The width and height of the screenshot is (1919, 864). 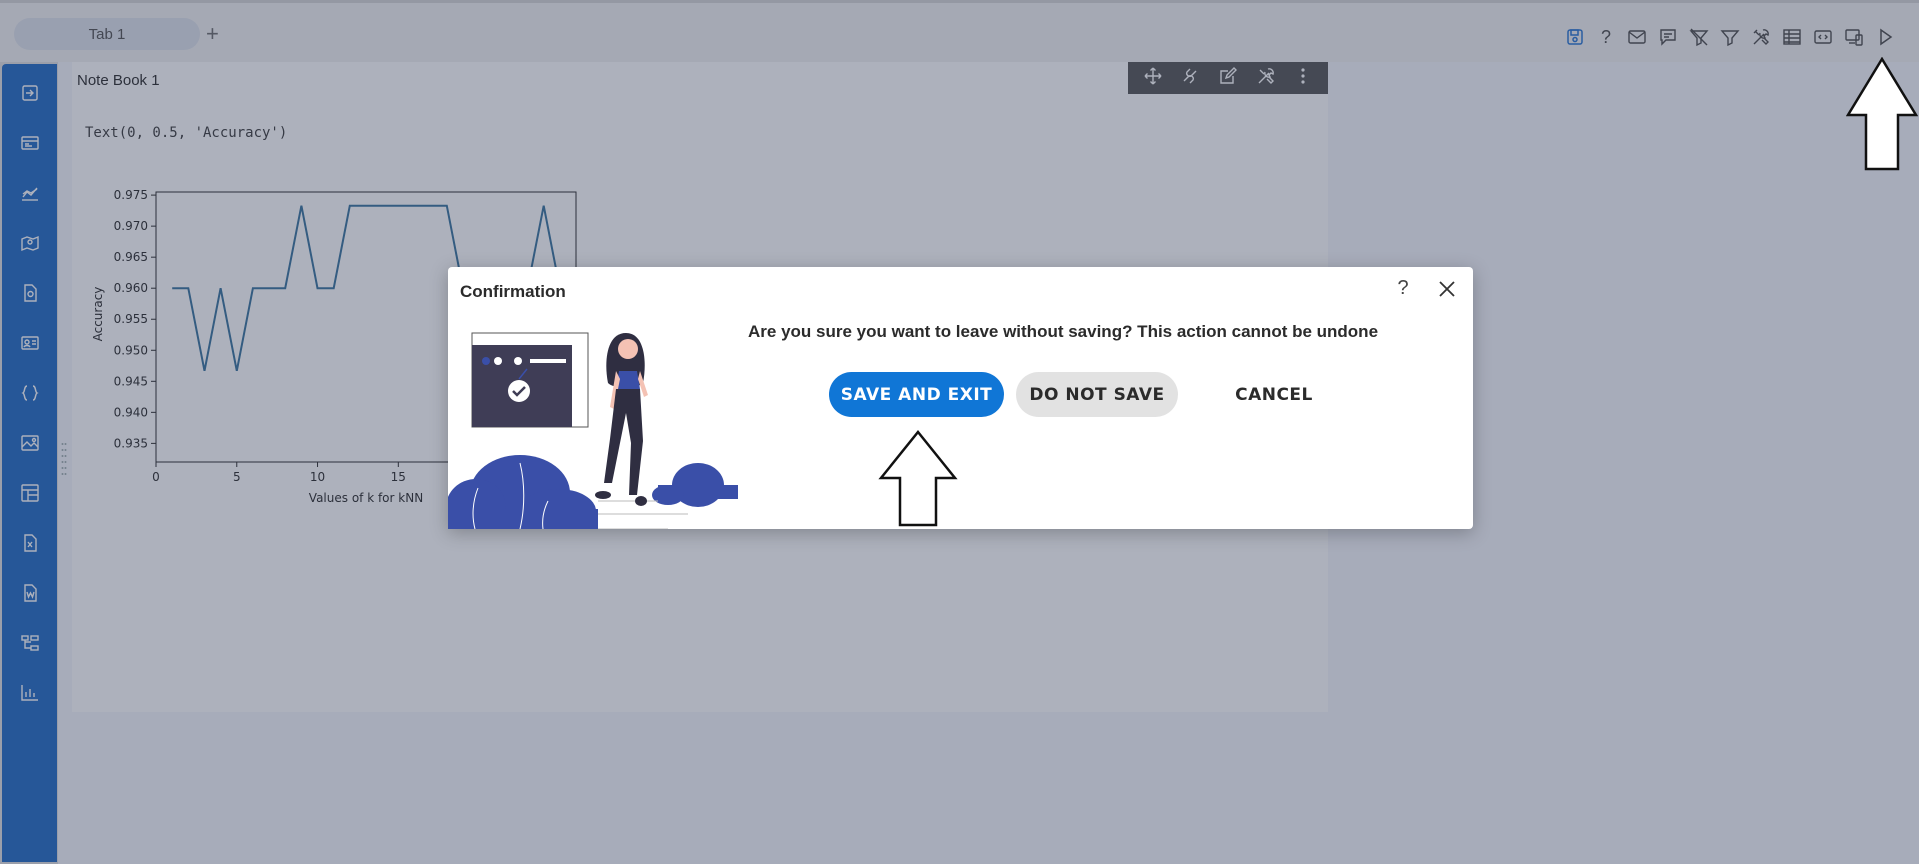 I want to click on dialog-title: Confirmation, so click(x=513, y=291).